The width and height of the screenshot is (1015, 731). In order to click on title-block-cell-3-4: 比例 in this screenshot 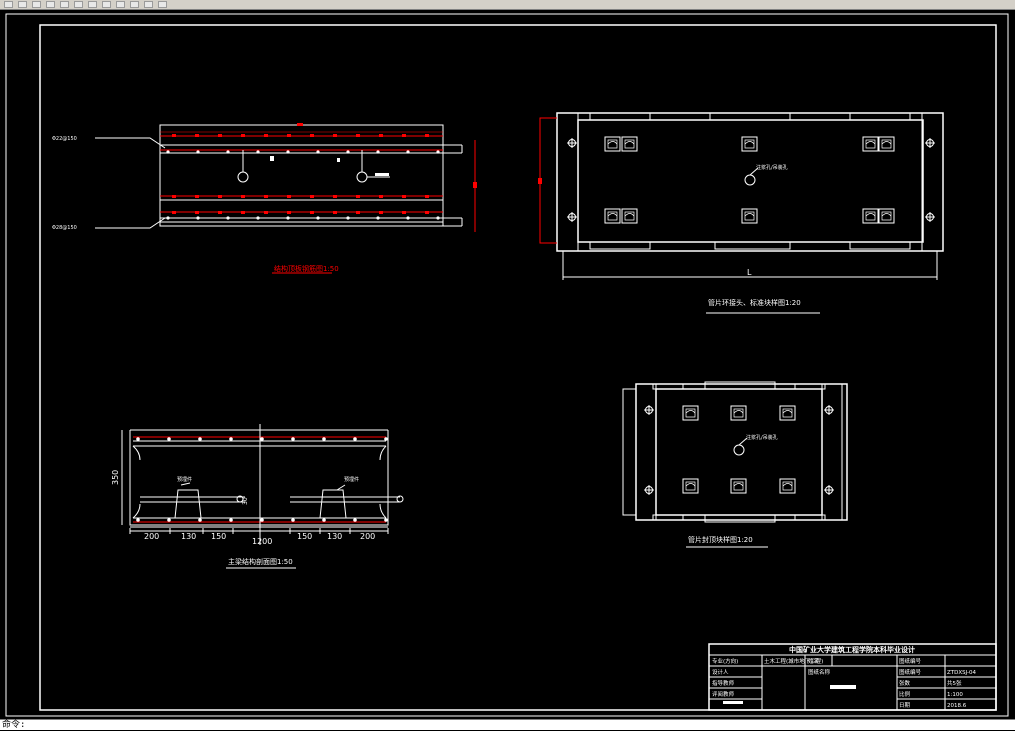, I will do `click(905, 694)`.